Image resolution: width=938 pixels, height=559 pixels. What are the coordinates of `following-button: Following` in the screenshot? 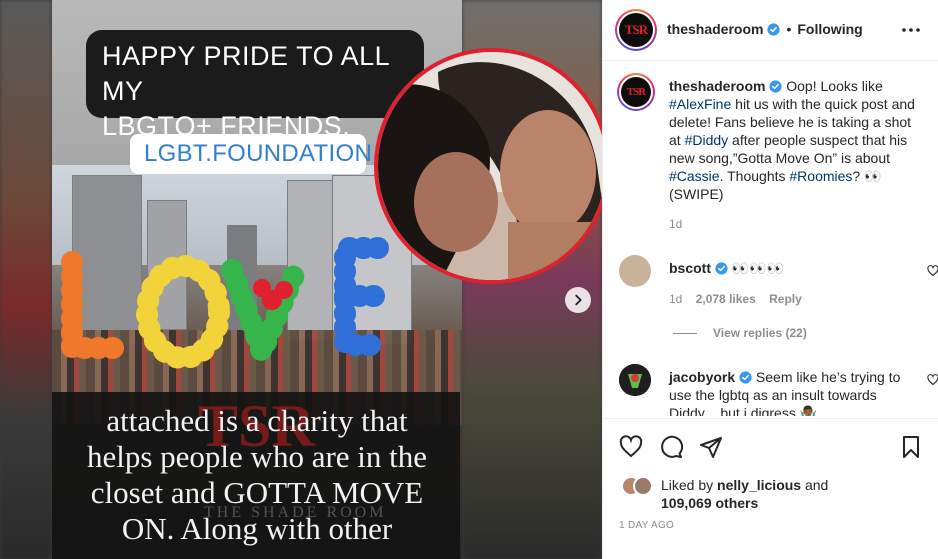 It's located at (829, 29).